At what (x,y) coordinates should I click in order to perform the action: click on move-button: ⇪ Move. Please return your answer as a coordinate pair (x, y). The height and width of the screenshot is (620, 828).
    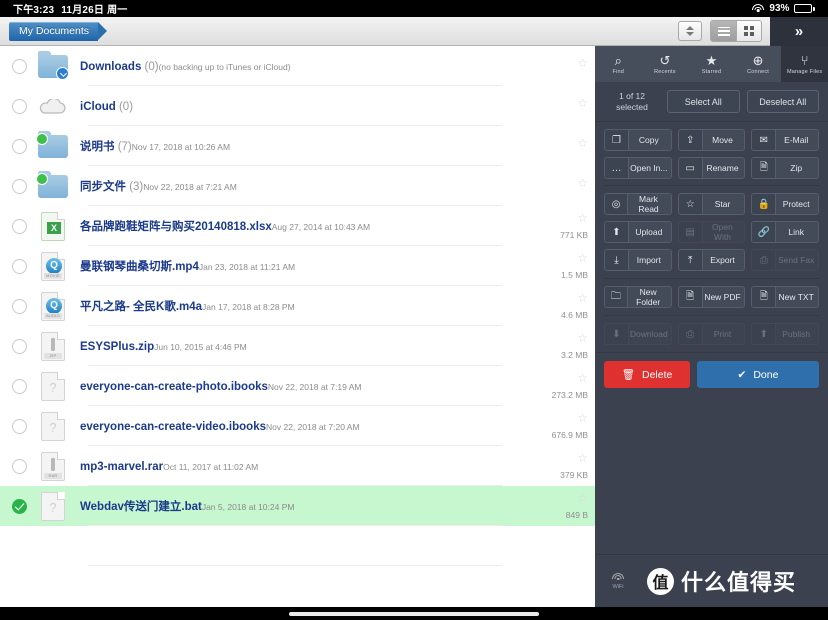
    Looking at the image, I should click on (711, 140).